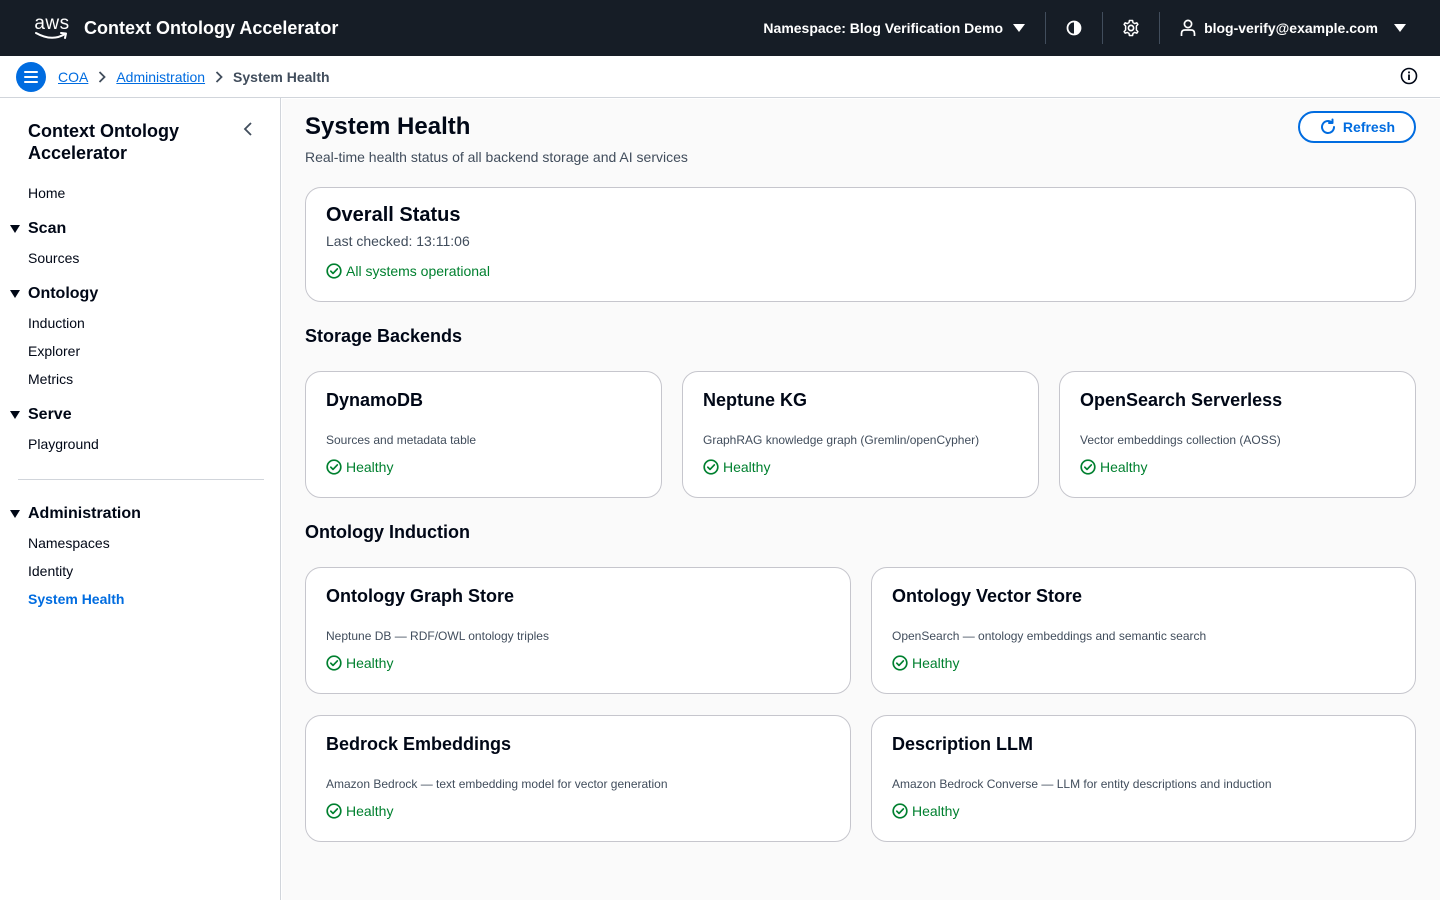  I want to click on last-checked: Last checked: 13:11:06, so click(398, 241).